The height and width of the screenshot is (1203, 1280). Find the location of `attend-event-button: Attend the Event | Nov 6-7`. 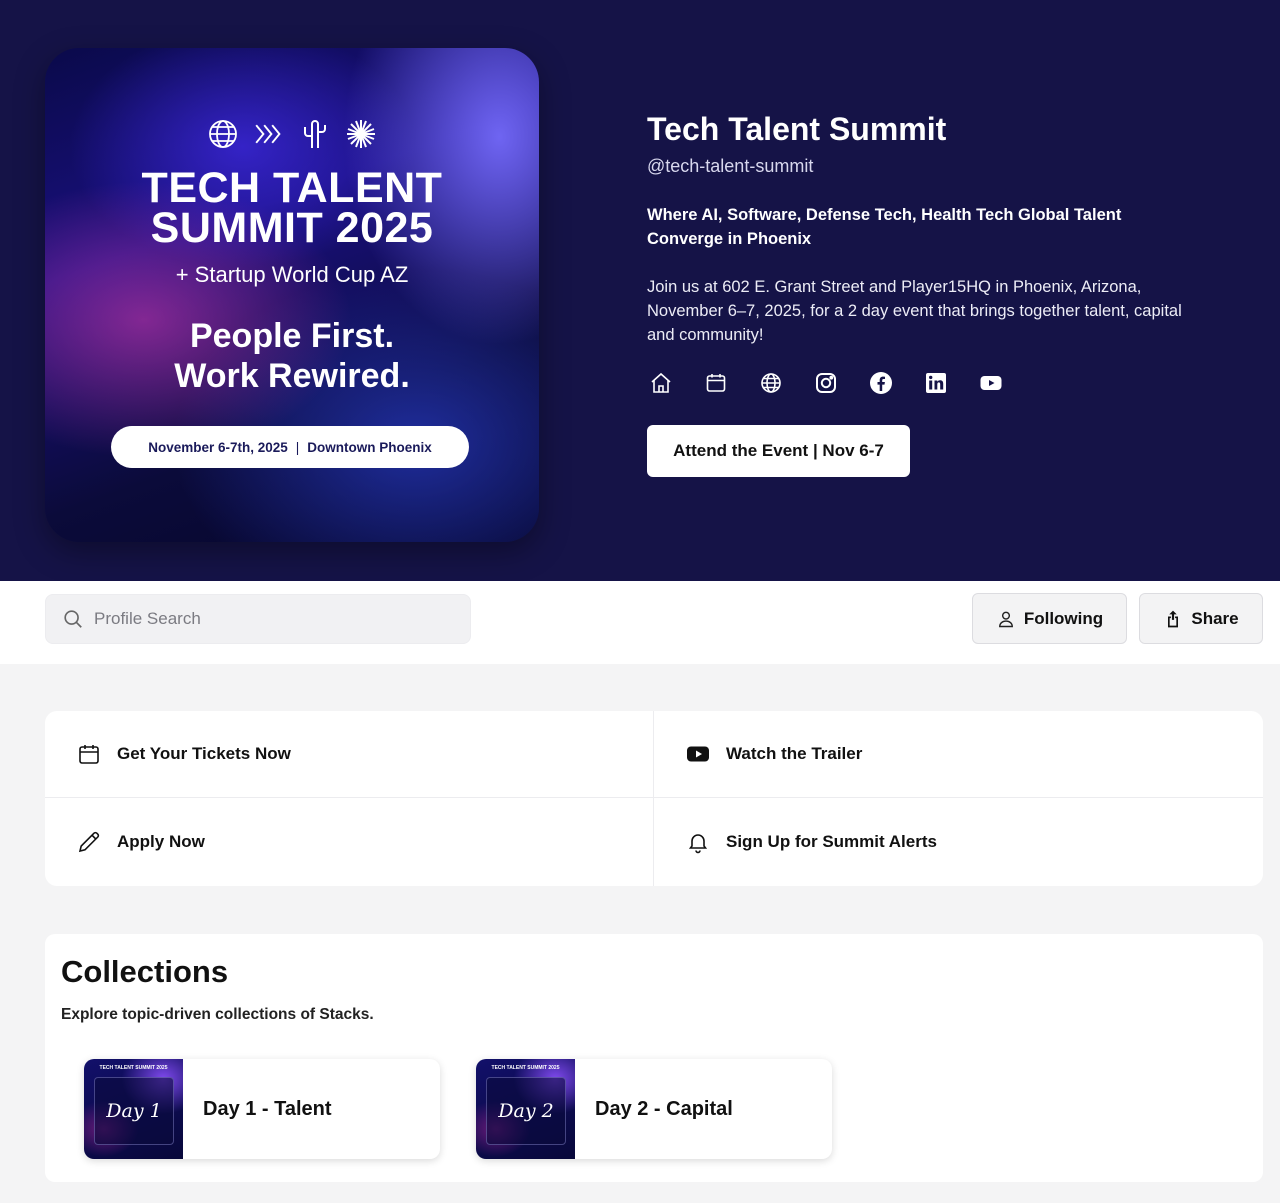

attend-event-button: Attend the Event | Nov 6-7 is located at coordinates (778, 451).